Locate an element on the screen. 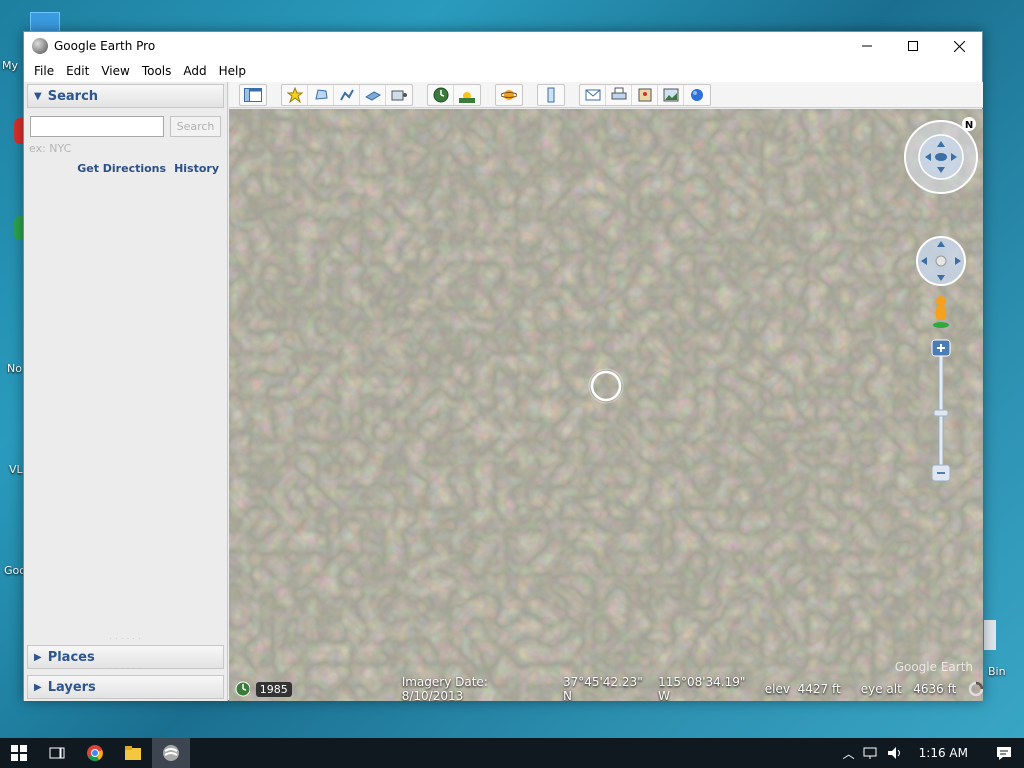 This screenshot has height=768, width=1024. menu-view: View is located at coordinates (115, 71).